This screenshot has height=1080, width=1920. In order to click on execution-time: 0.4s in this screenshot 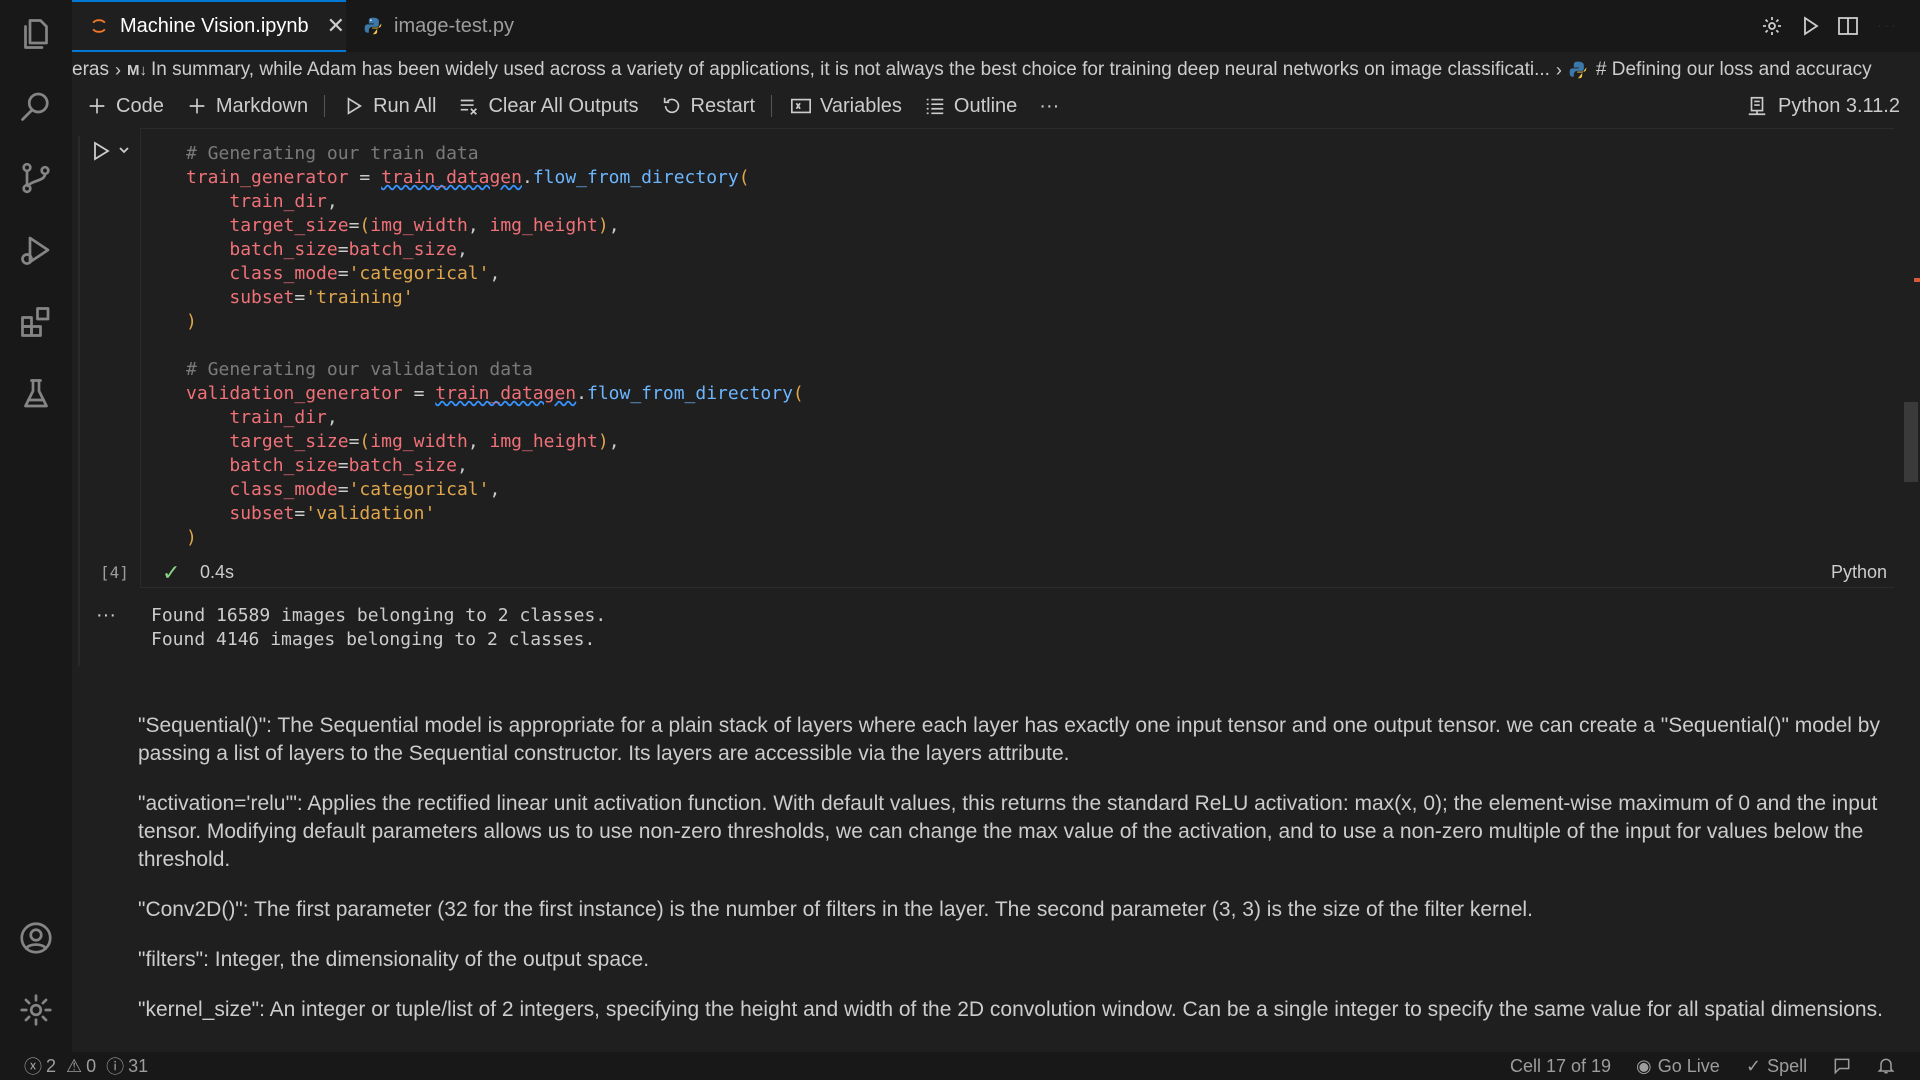, I will do `click(217, 572)`.